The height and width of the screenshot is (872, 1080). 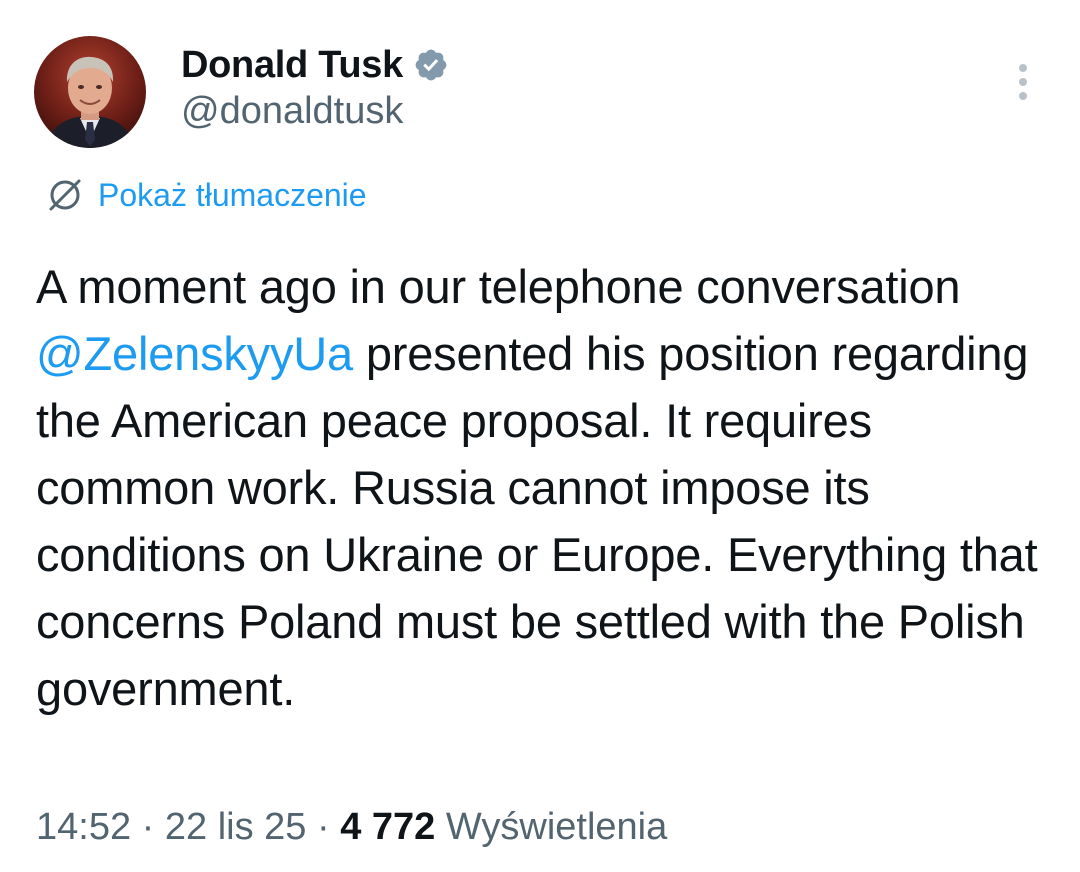 What do you see at coordinates (65, 195) in the screenshot?
I see `translate-globe-icon` at bounding box center [65, 195].